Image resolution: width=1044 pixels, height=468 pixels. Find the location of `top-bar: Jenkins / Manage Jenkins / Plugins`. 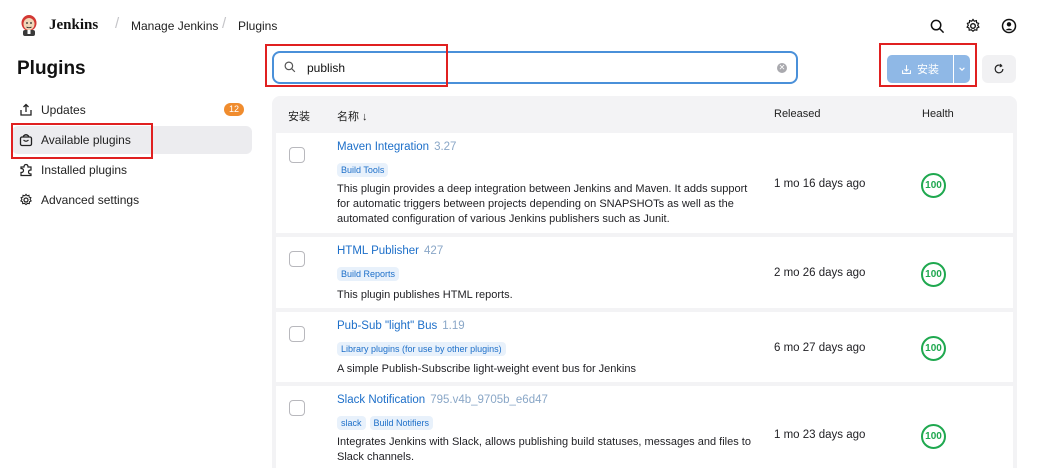

top-bar: Jenkins / Manage Jenkins / Plugins is located at coordinates (522, 26).